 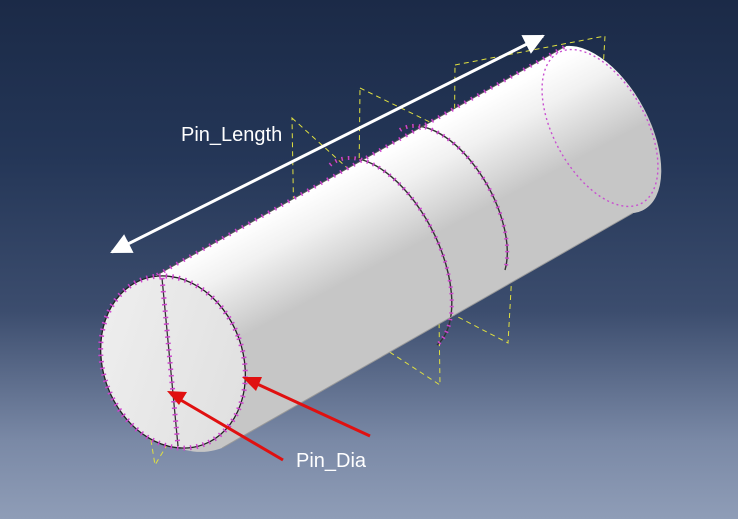 What do you see at coordinates (232, 135) in the screenshot?
I see `pin-length-label: Pin_Length` at bounding box center [232, 135].